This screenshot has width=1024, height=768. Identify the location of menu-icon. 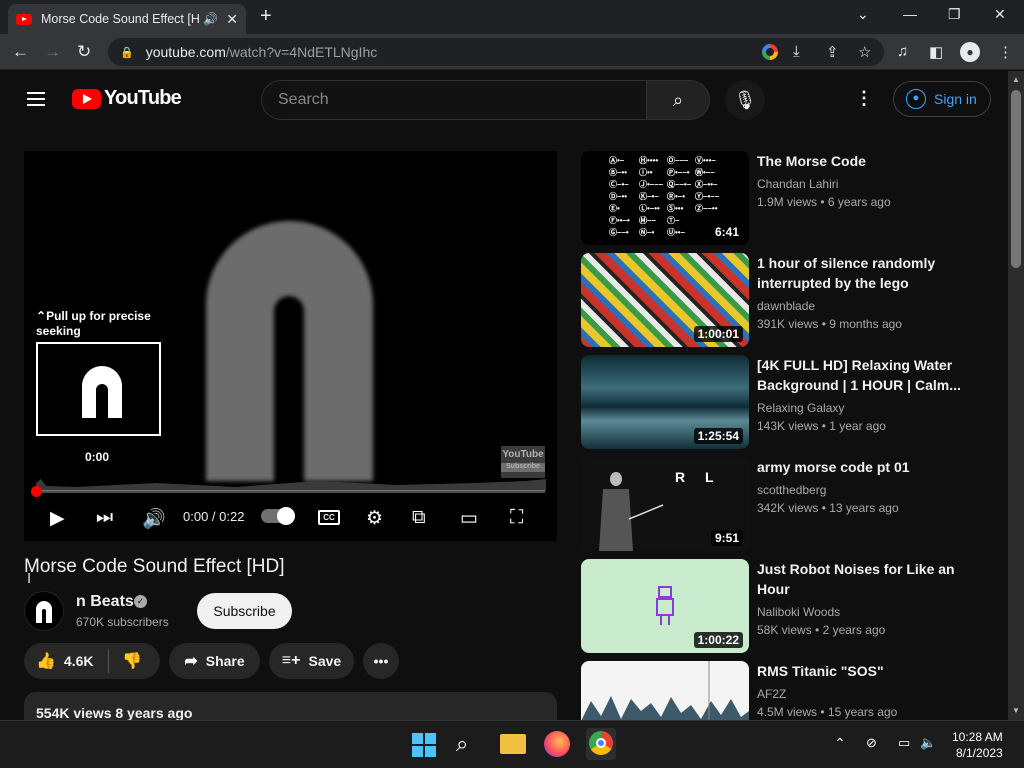
(36, 99).